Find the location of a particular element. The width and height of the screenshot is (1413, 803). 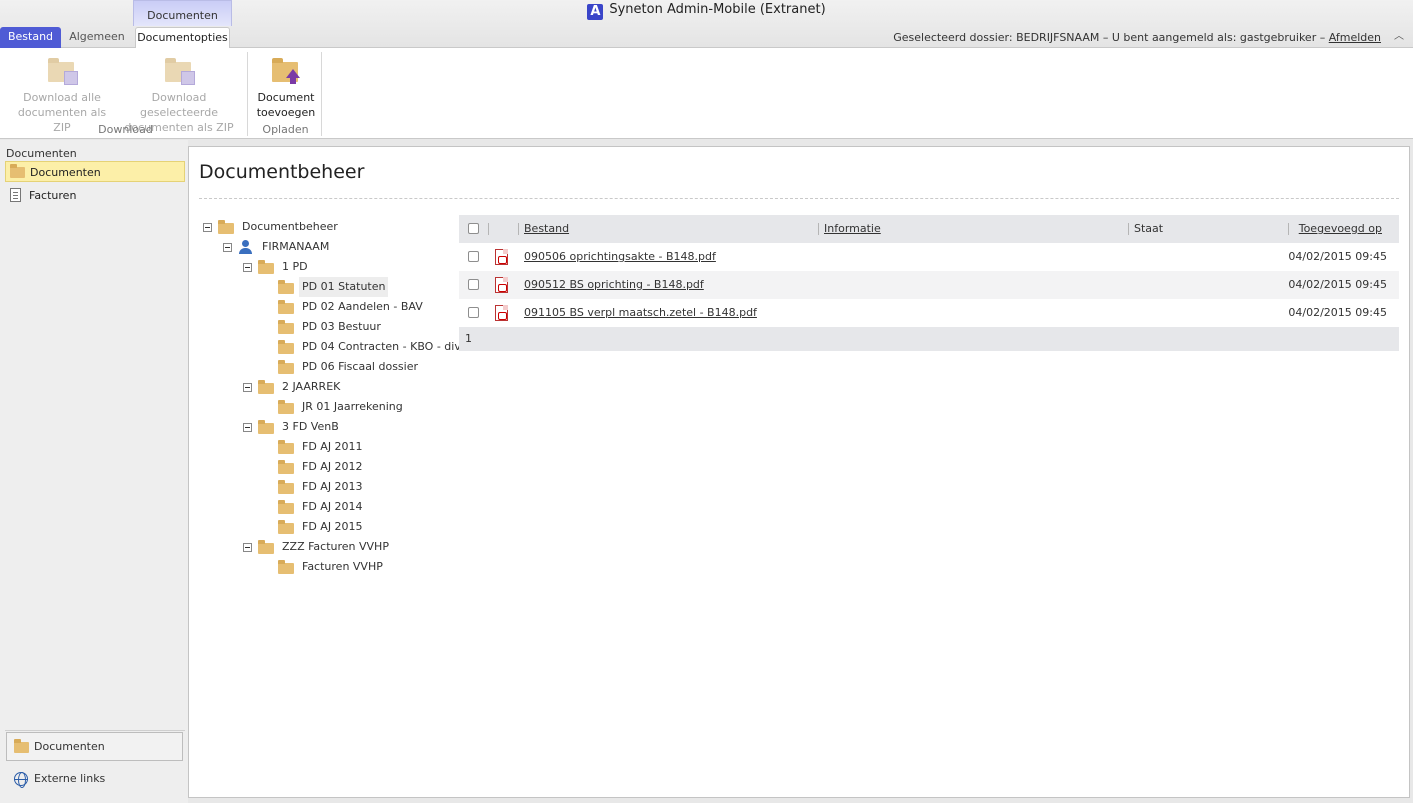

tab-algemeen: Algemeen is located at coordinates (97, 37).